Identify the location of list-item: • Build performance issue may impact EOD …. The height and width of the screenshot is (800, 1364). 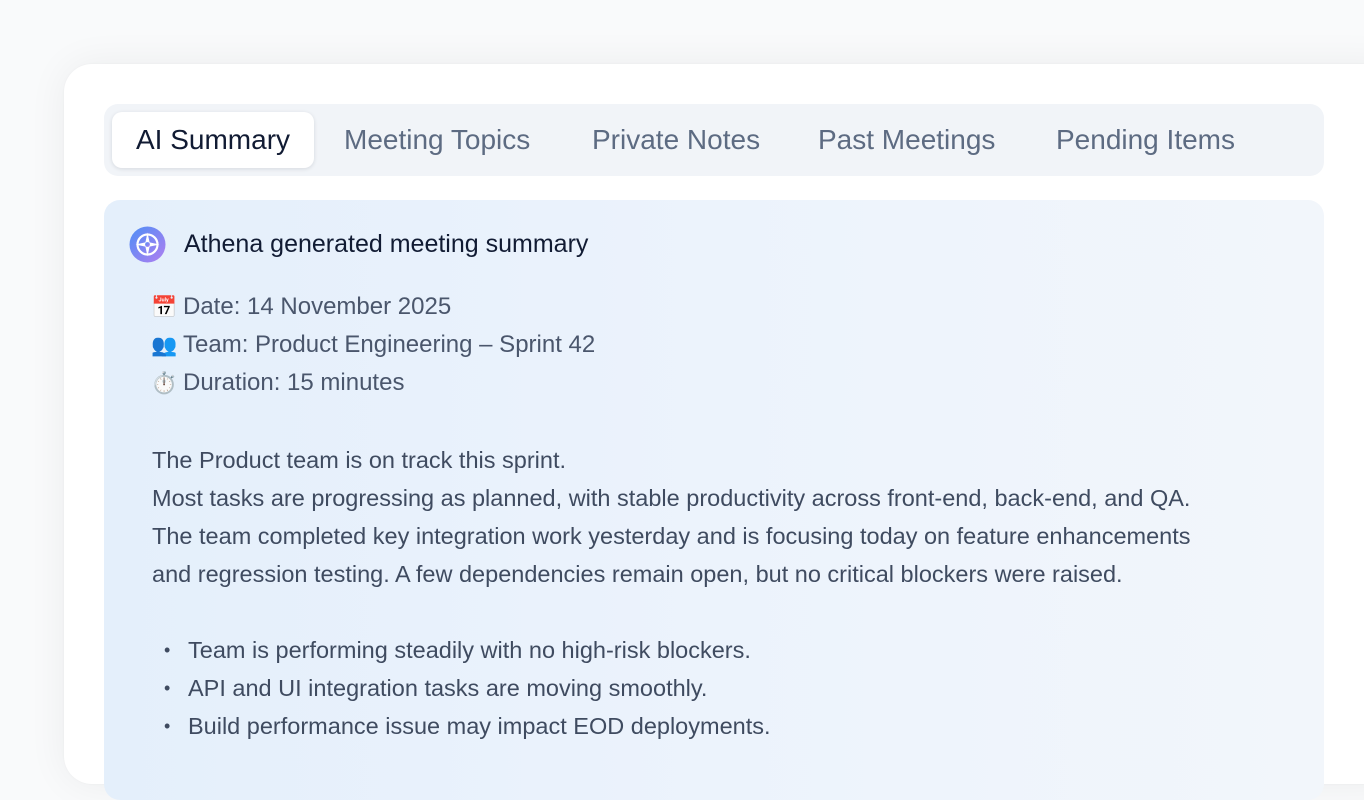
(467, 726).